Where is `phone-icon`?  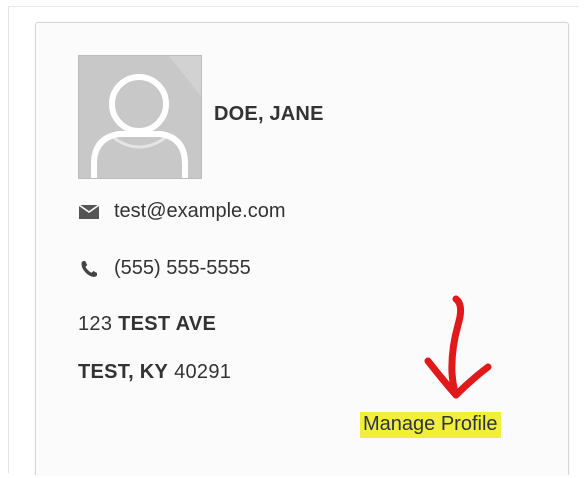
phone-icon is located at coordinates (89, 269).